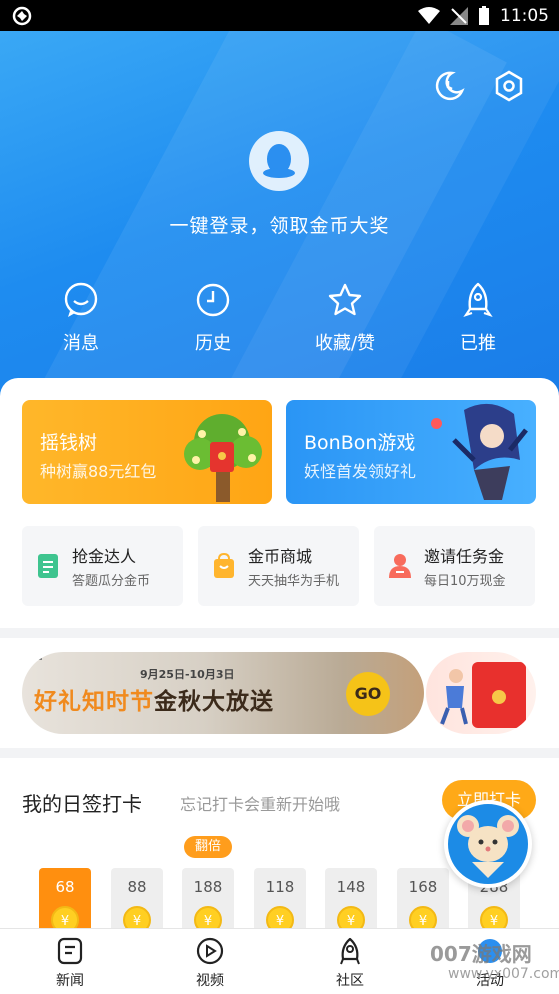  I want to click on community-icon, so click(350, 951).